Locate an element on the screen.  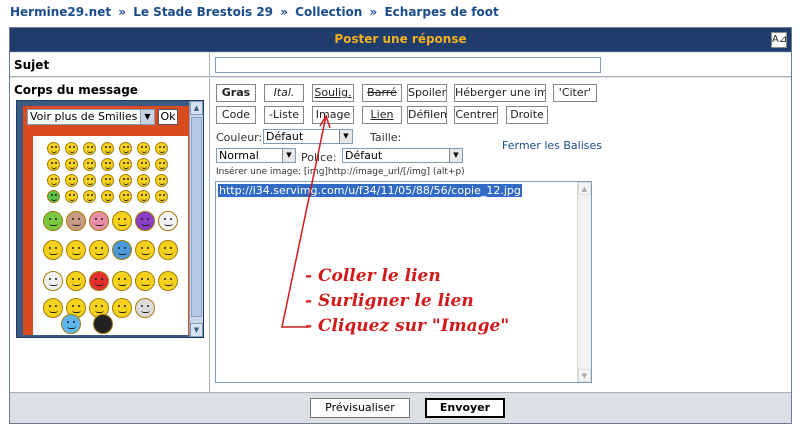
message-label: Corps du message is located at coordinates (76, 90).